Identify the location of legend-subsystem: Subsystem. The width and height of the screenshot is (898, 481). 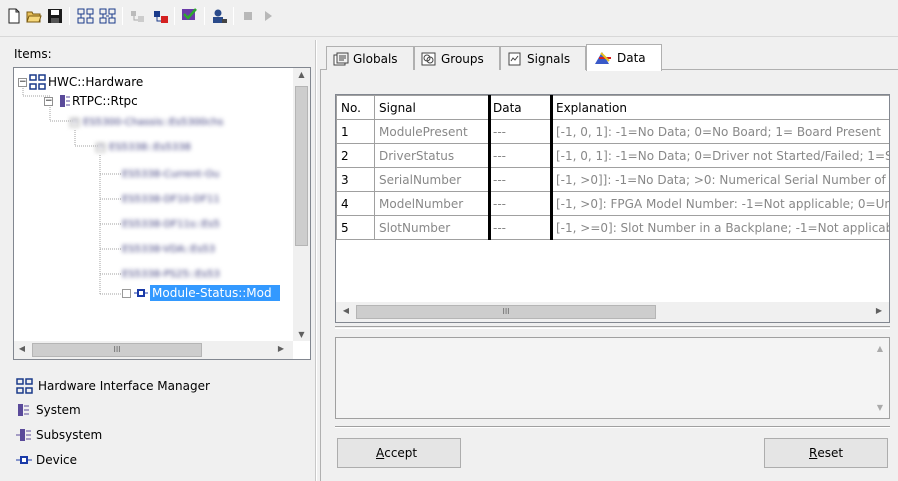
(59, 435).